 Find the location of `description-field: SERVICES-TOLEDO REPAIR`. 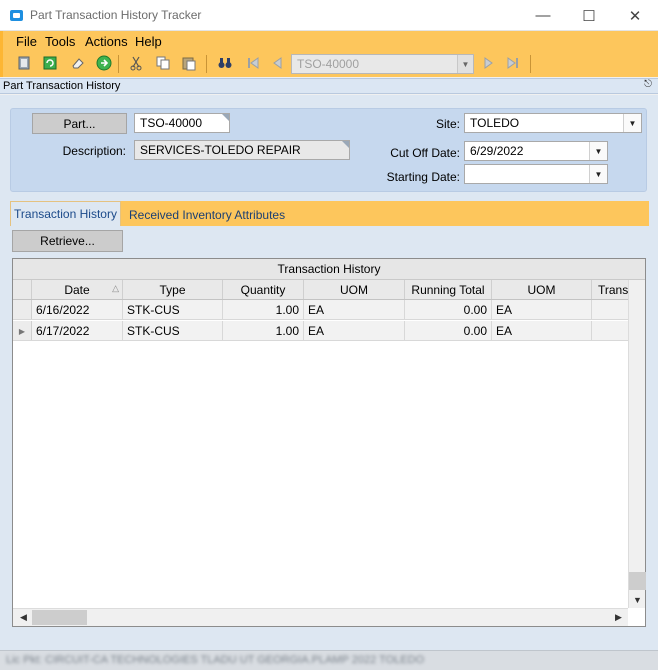

description-field: SERVICES-TOLEDO REPAIR is located at coordinates (242, 150).